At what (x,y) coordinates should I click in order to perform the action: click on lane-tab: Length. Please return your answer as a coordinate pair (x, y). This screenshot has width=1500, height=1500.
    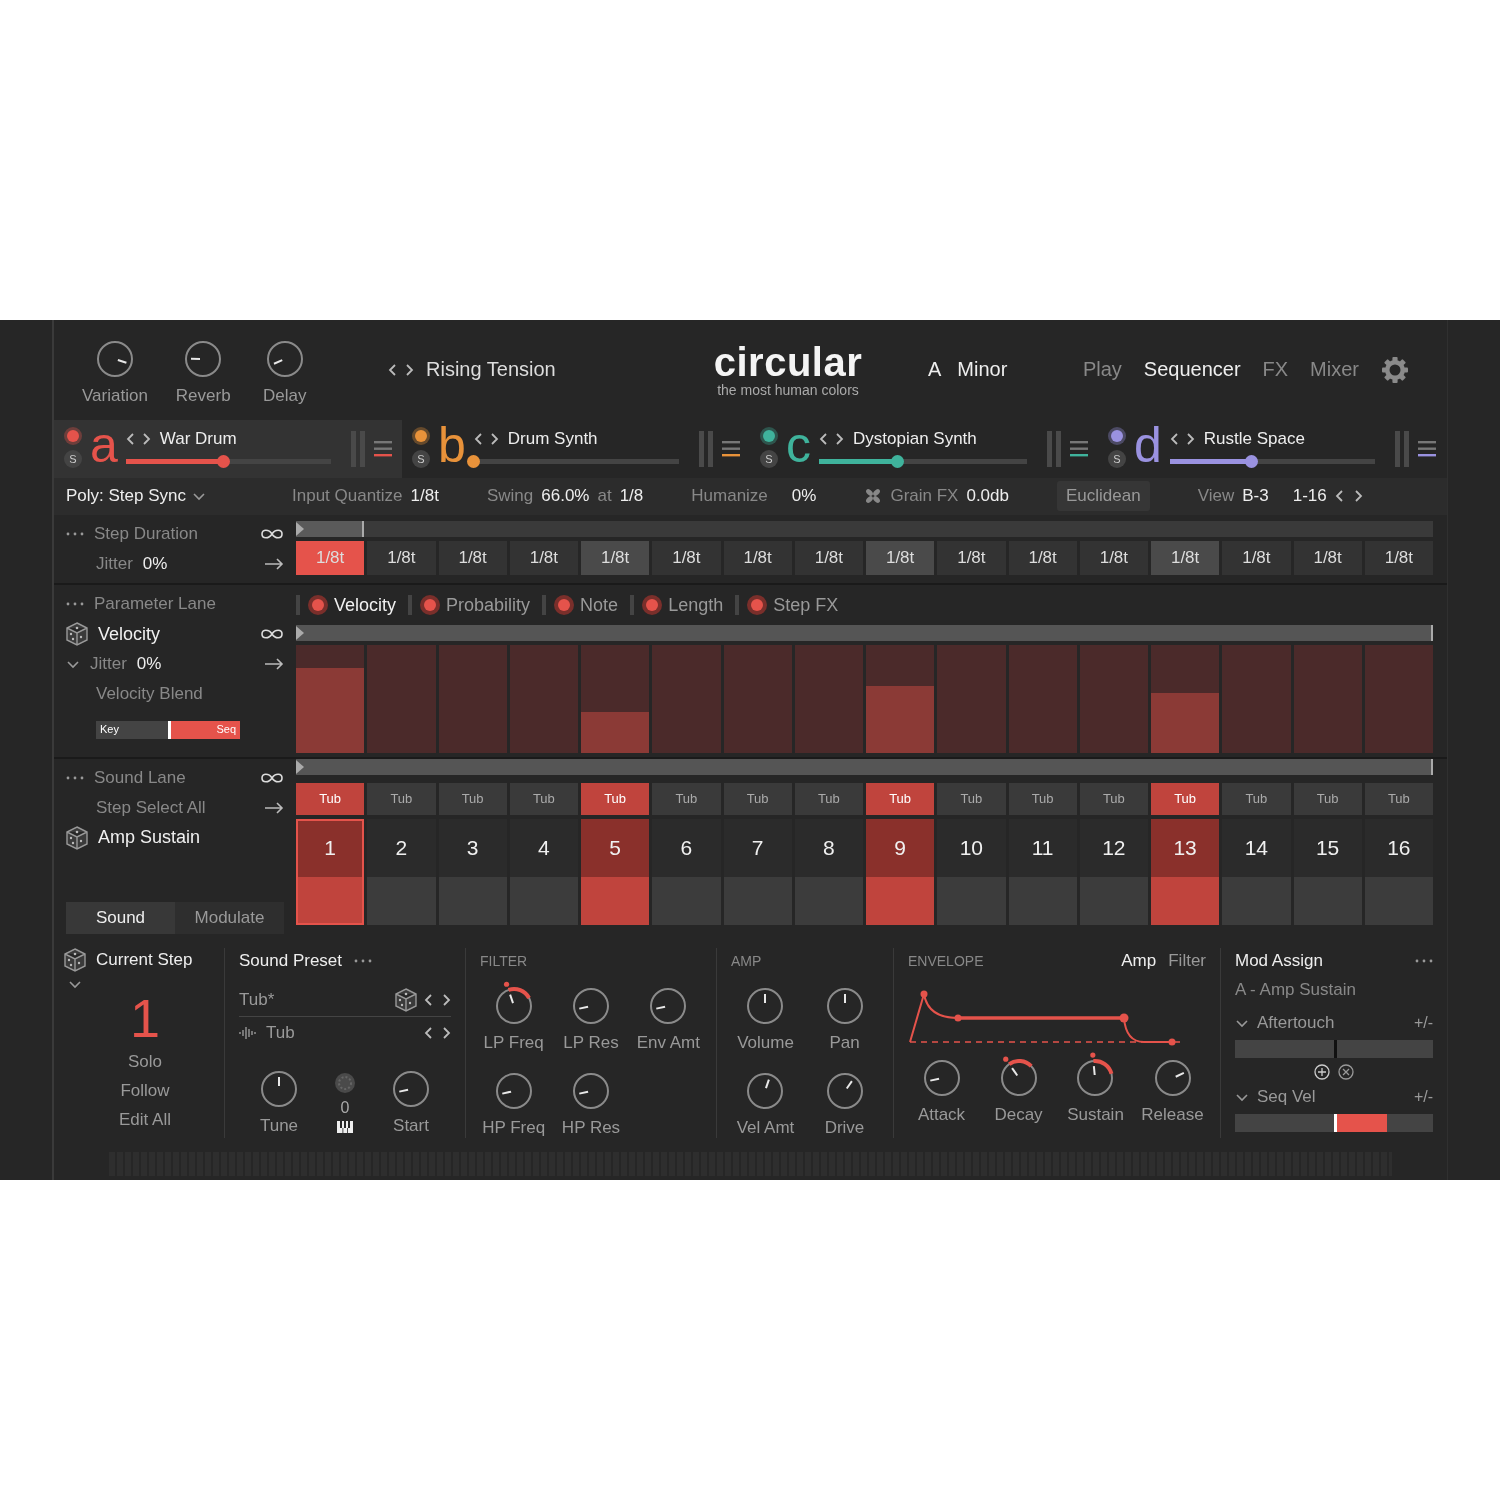
    Looking at the image, I should click on (685, 605).